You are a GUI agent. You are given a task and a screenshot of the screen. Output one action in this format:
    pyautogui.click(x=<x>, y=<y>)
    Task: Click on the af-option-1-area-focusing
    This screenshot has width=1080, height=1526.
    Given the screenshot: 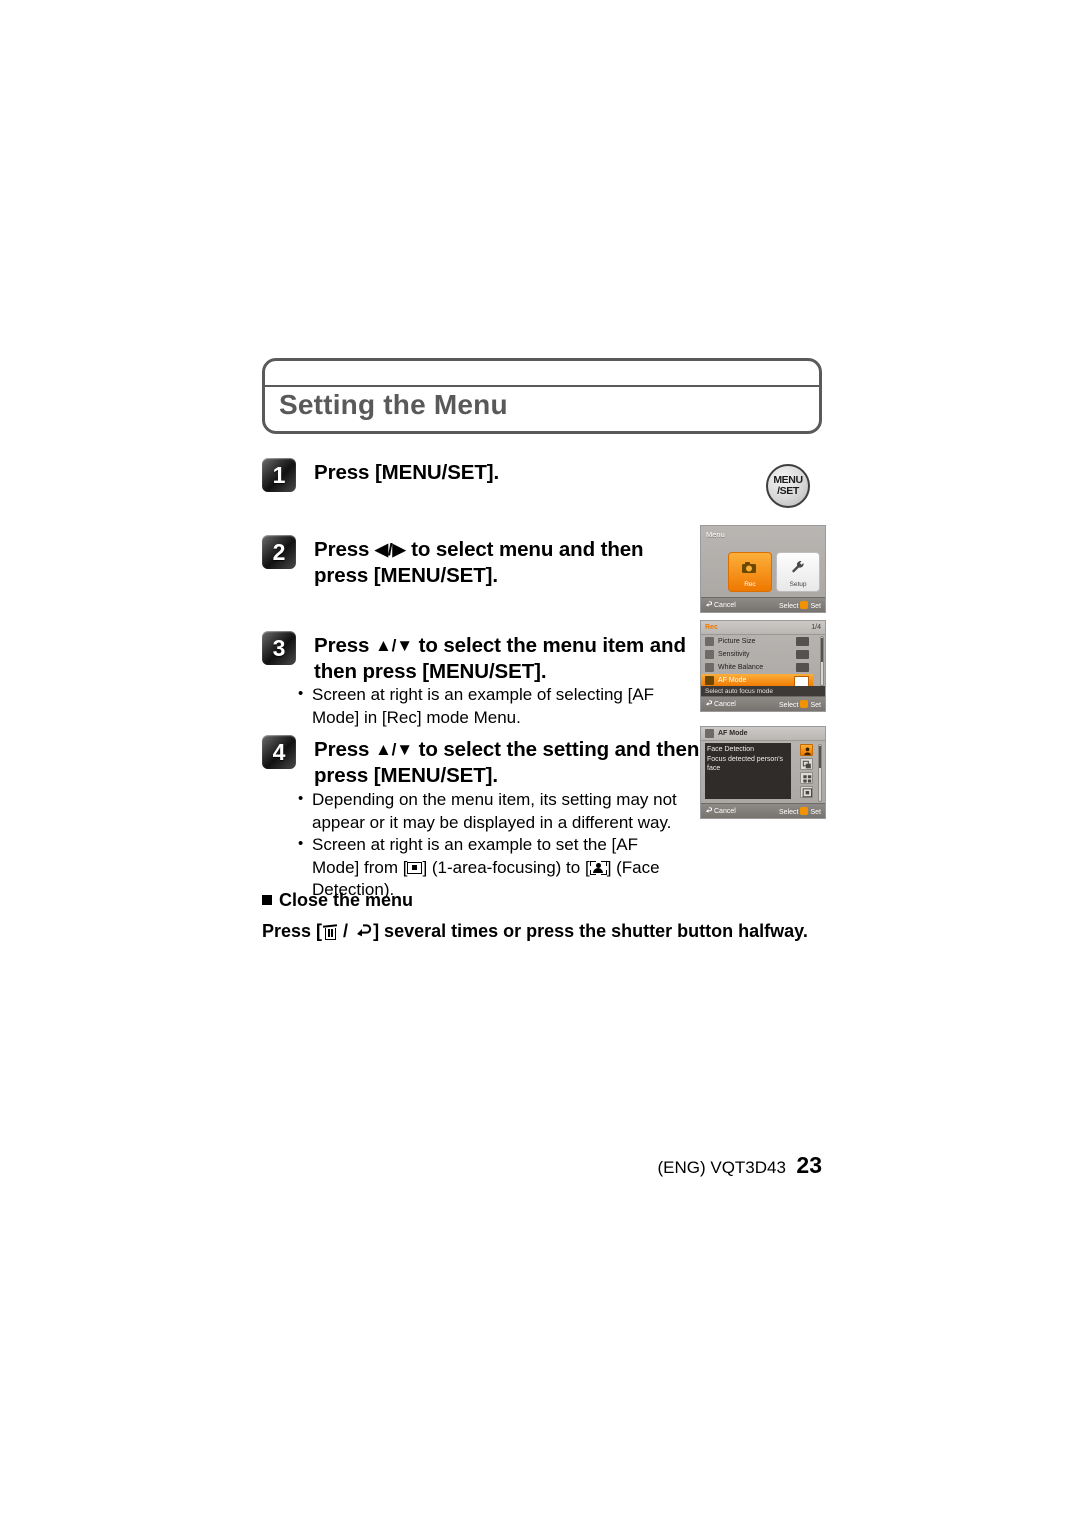 What is the action you would take?
    pyautogui.click(x=806, y=792)
    